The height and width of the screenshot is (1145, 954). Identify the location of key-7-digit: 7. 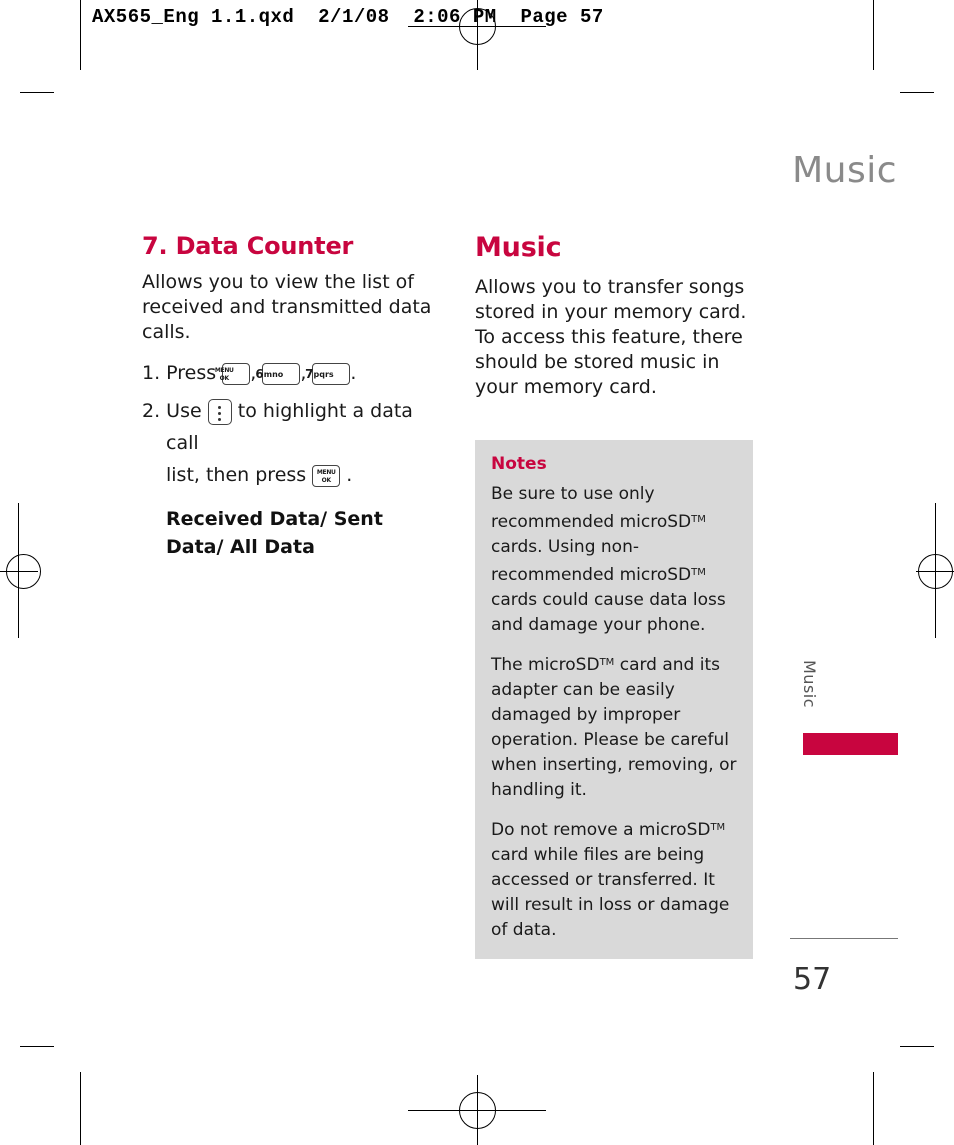
(309, 373).